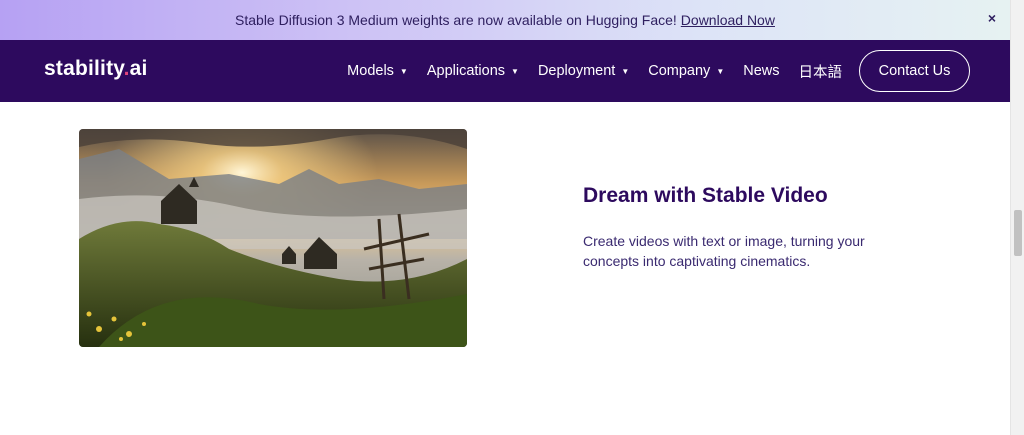 The width and height of the screenshot is (1024, 435). Describe the element at coordinates (914, 71) in the screenshot. I see `contact-us-button: Contact Us` at that location.